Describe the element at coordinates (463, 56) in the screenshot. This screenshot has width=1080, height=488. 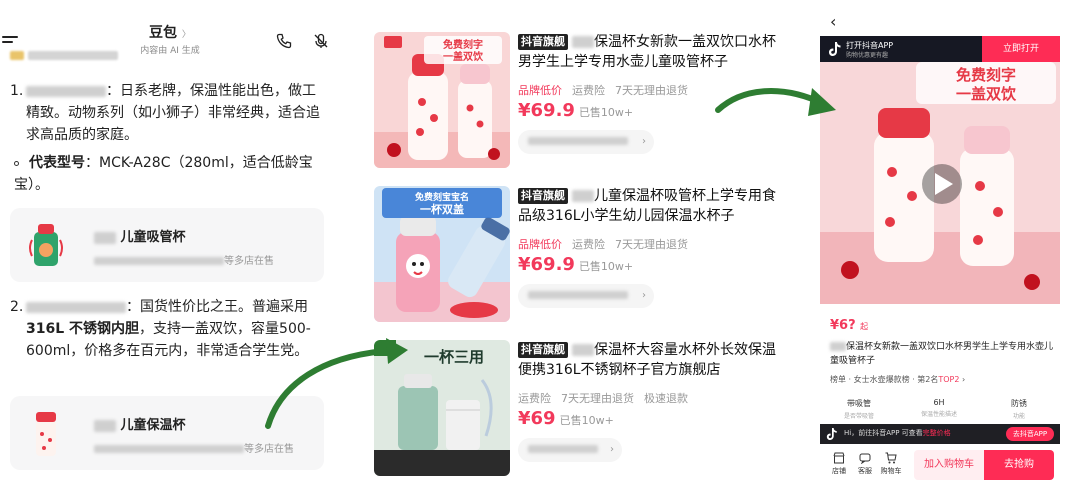
I see `product-image-1-line2: 一盖双饮` at that location.